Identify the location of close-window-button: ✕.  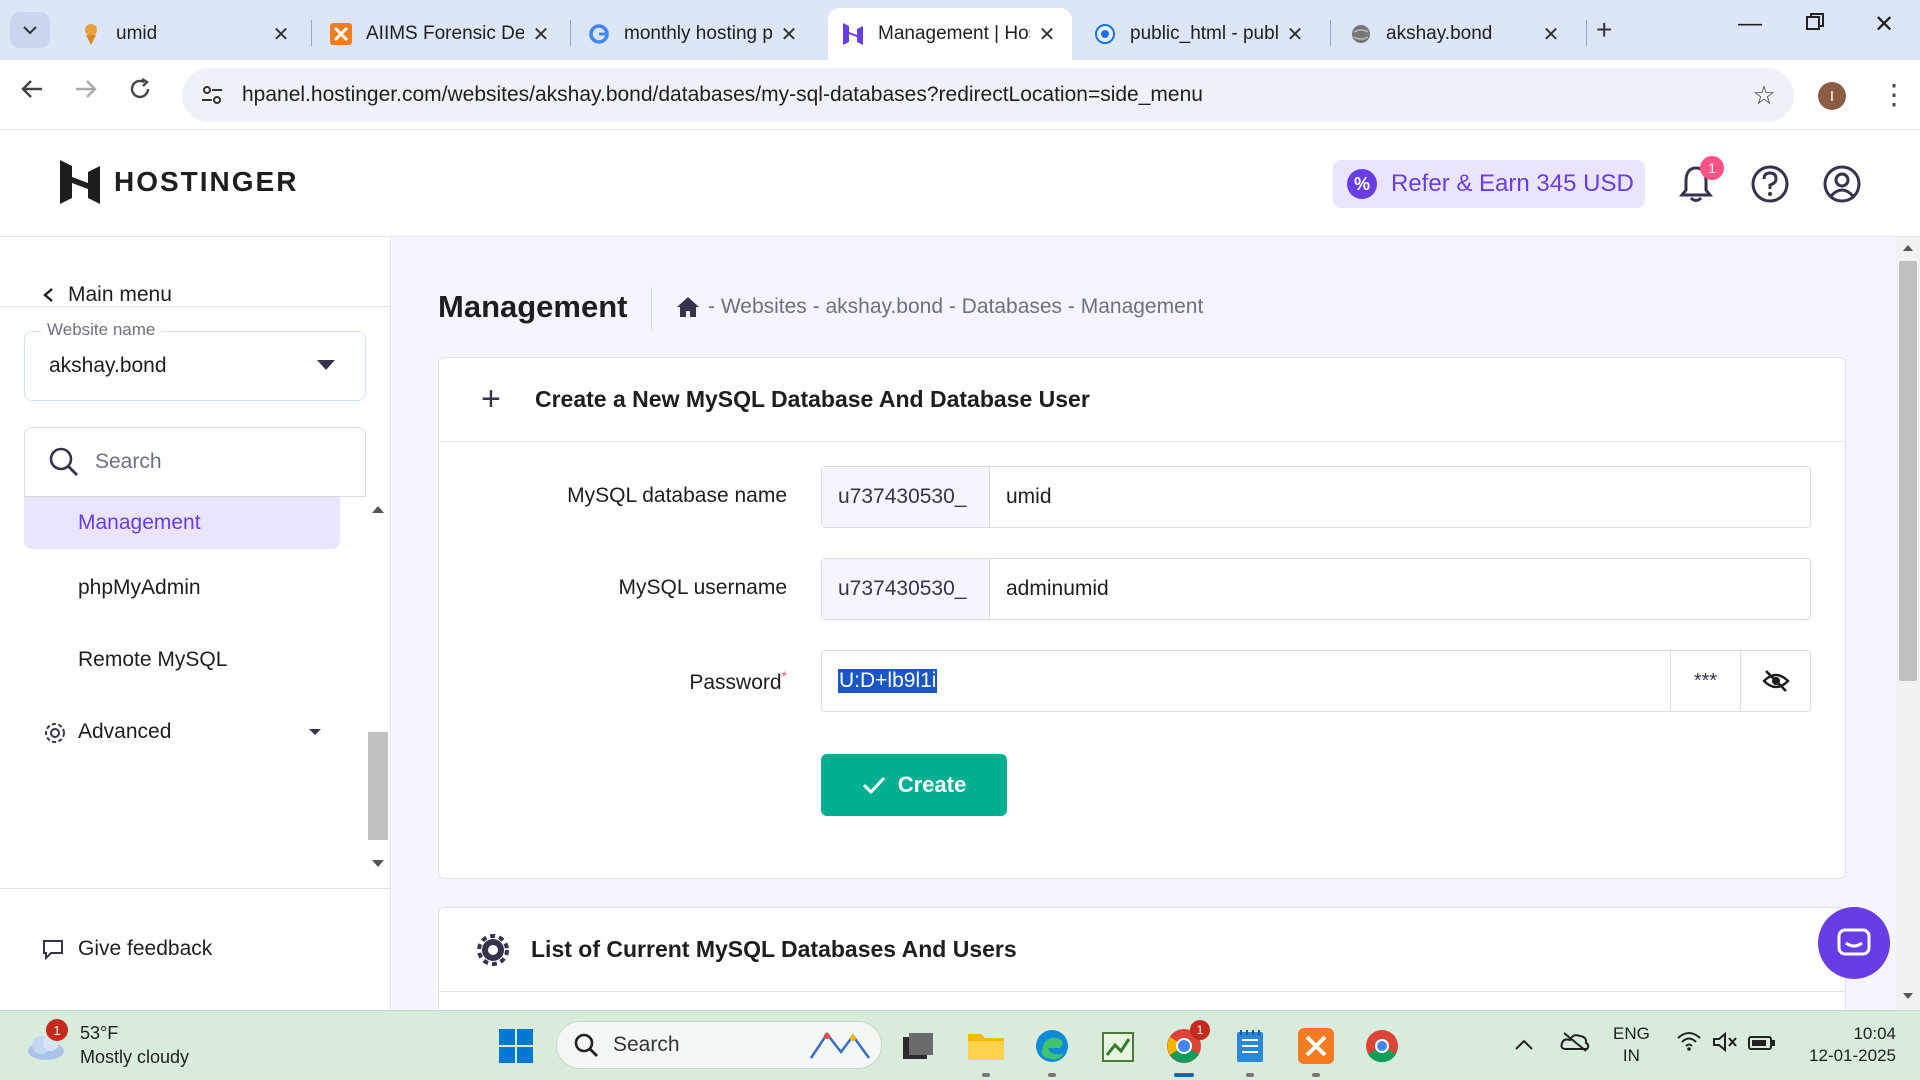
(1884, 24).